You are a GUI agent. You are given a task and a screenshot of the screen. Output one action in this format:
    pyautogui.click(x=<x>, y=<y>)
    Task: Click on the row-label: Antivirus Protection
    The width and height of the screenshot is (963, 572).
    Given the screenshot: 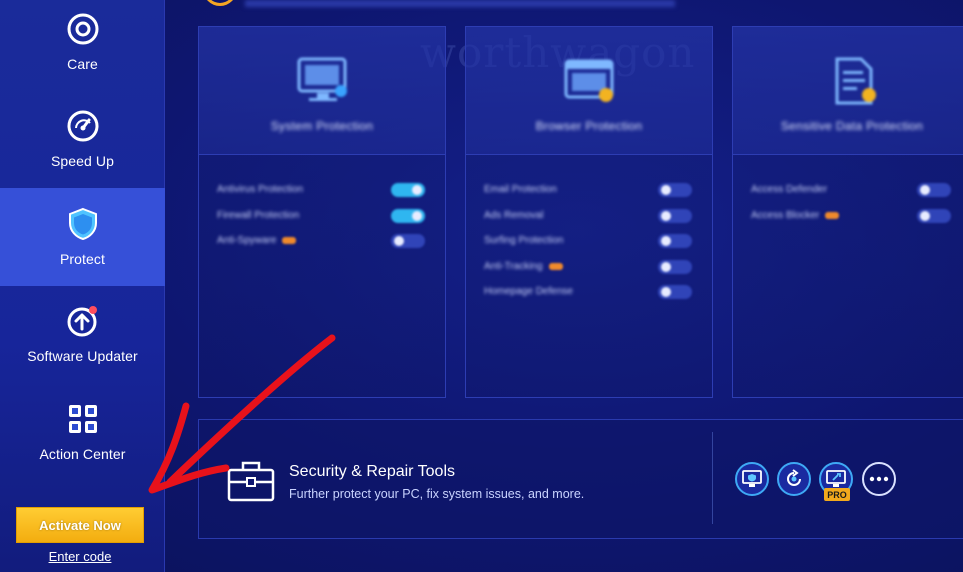 What is the action you would take?
    pyautogui.click(x=260, y=190)
    